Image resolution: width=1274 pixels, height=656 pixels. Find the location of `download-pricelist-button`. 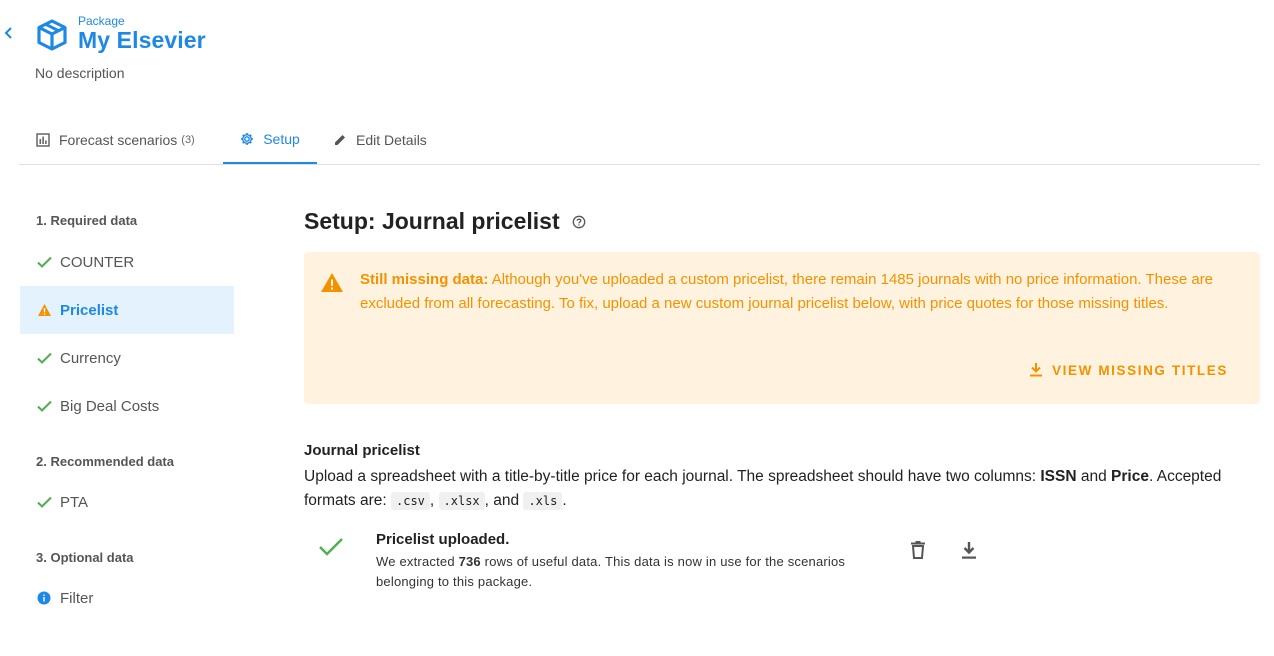

download-pricelist-button is located at coordinates (969, 550).